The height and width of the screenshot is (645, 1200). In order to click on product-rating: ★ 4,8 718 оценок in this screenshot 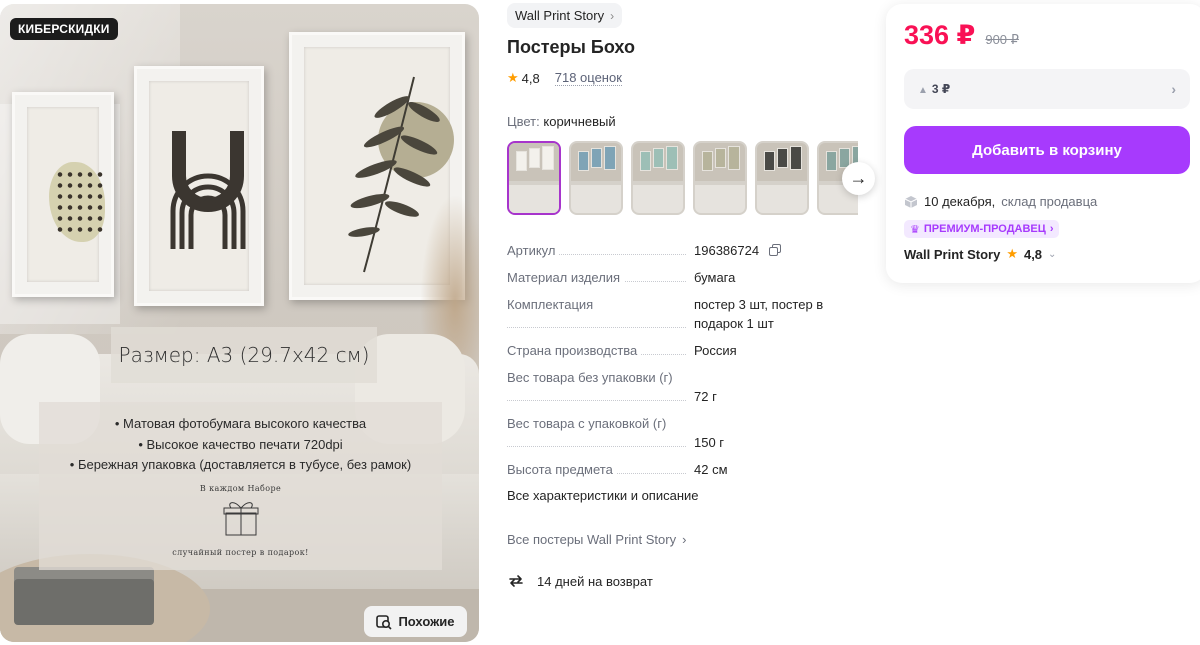, I will do `click(564, 78)`.